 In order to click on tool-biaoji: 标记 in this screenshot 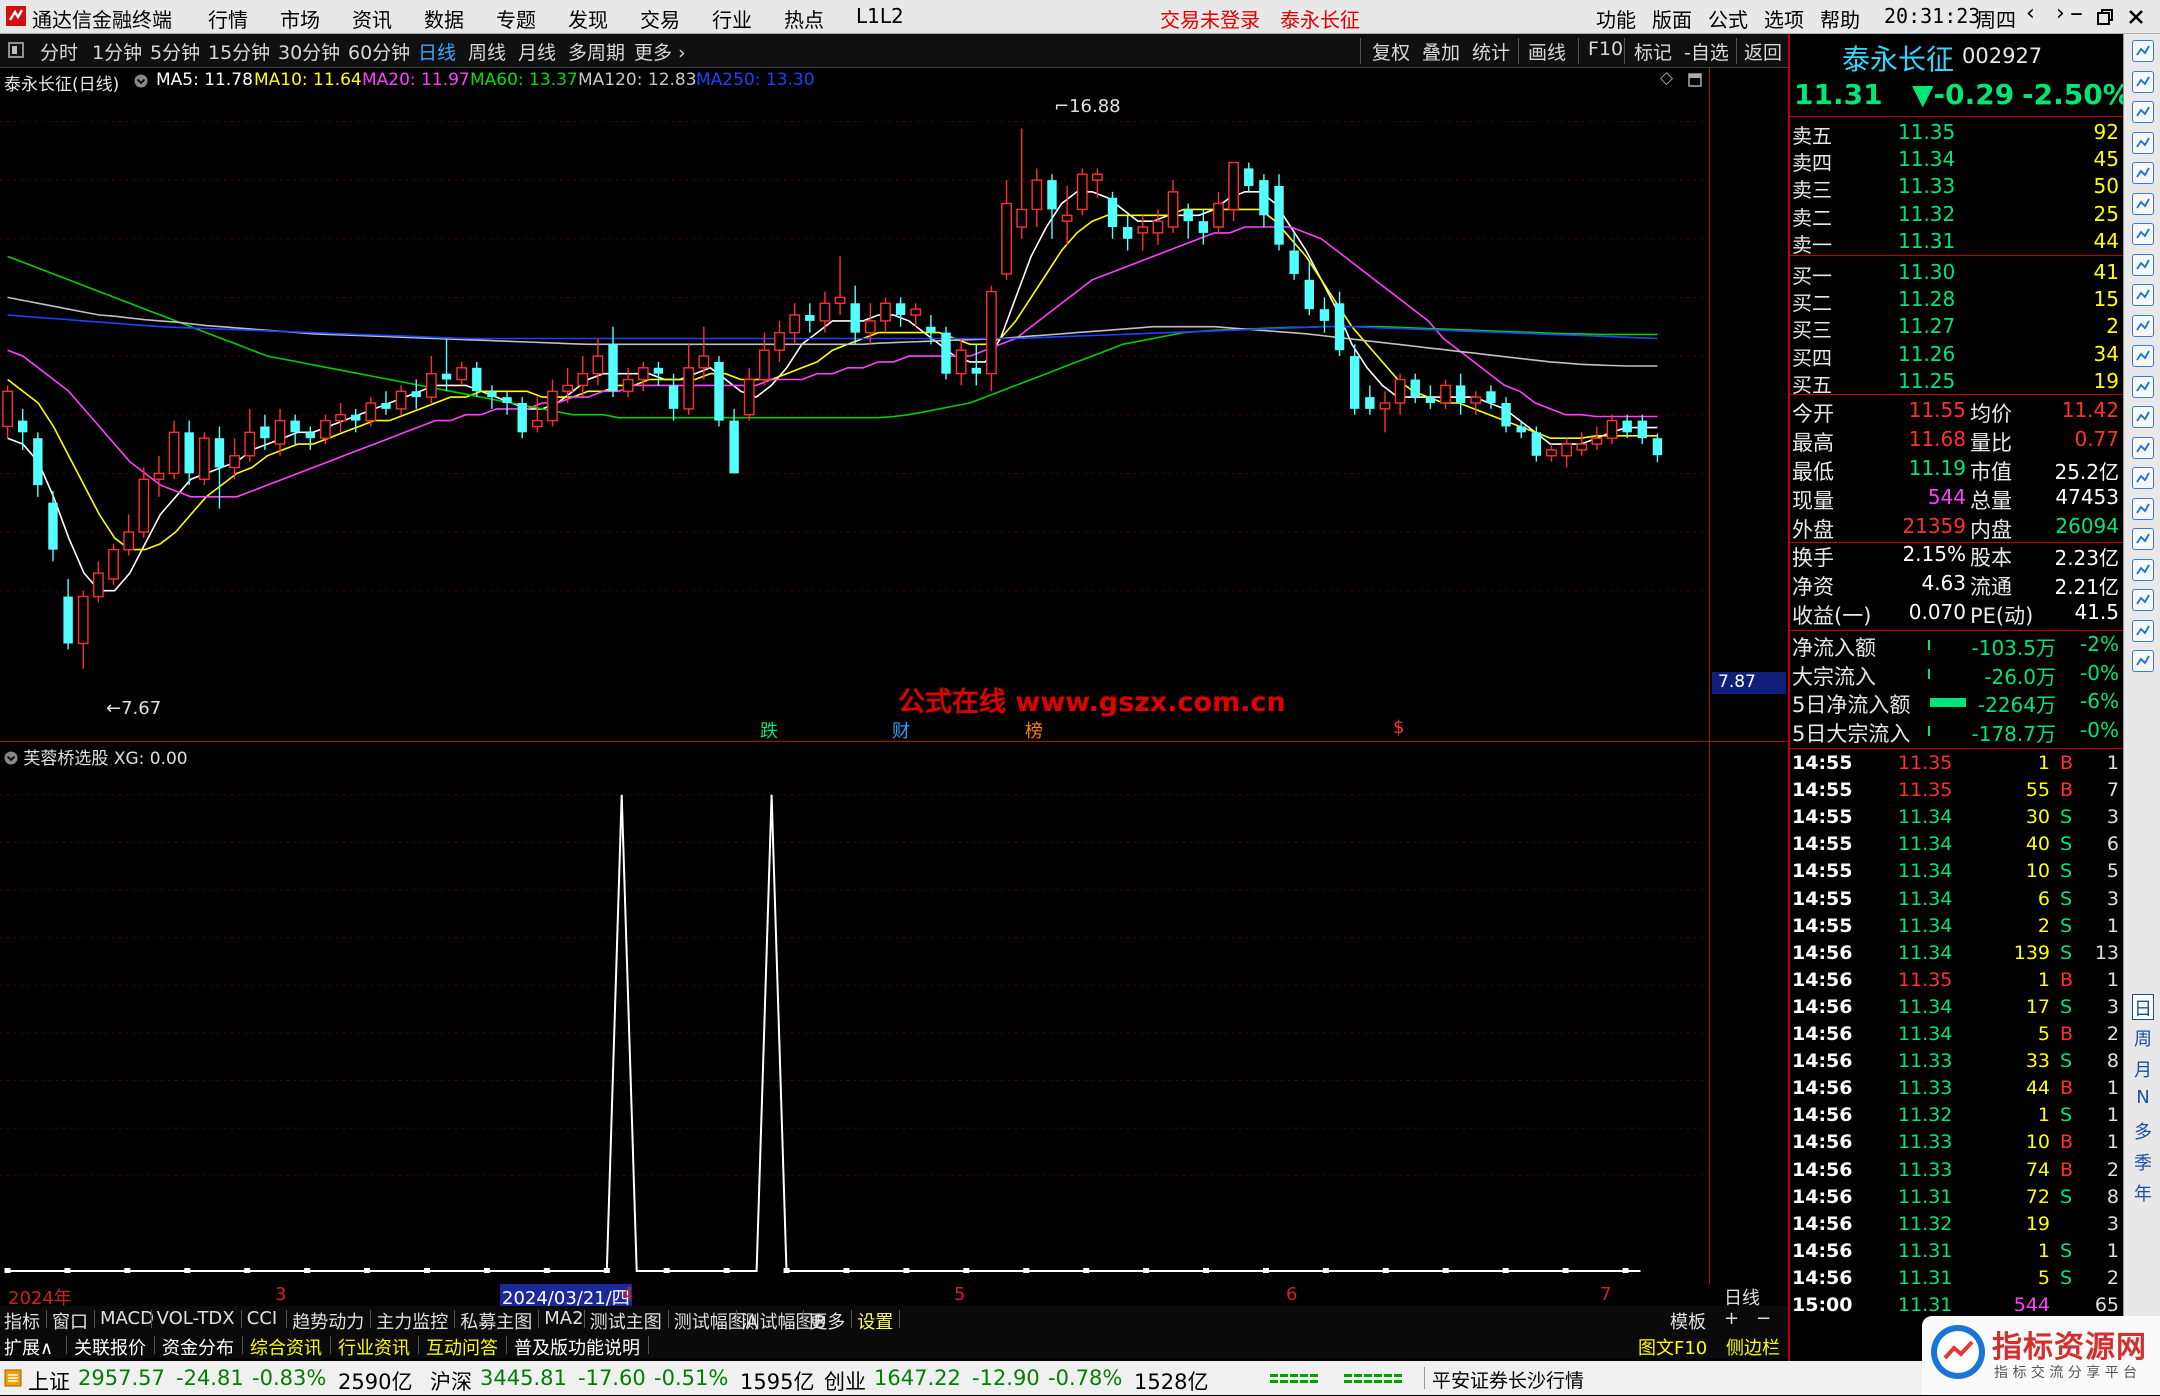, I will do `click(1653, 51)`.